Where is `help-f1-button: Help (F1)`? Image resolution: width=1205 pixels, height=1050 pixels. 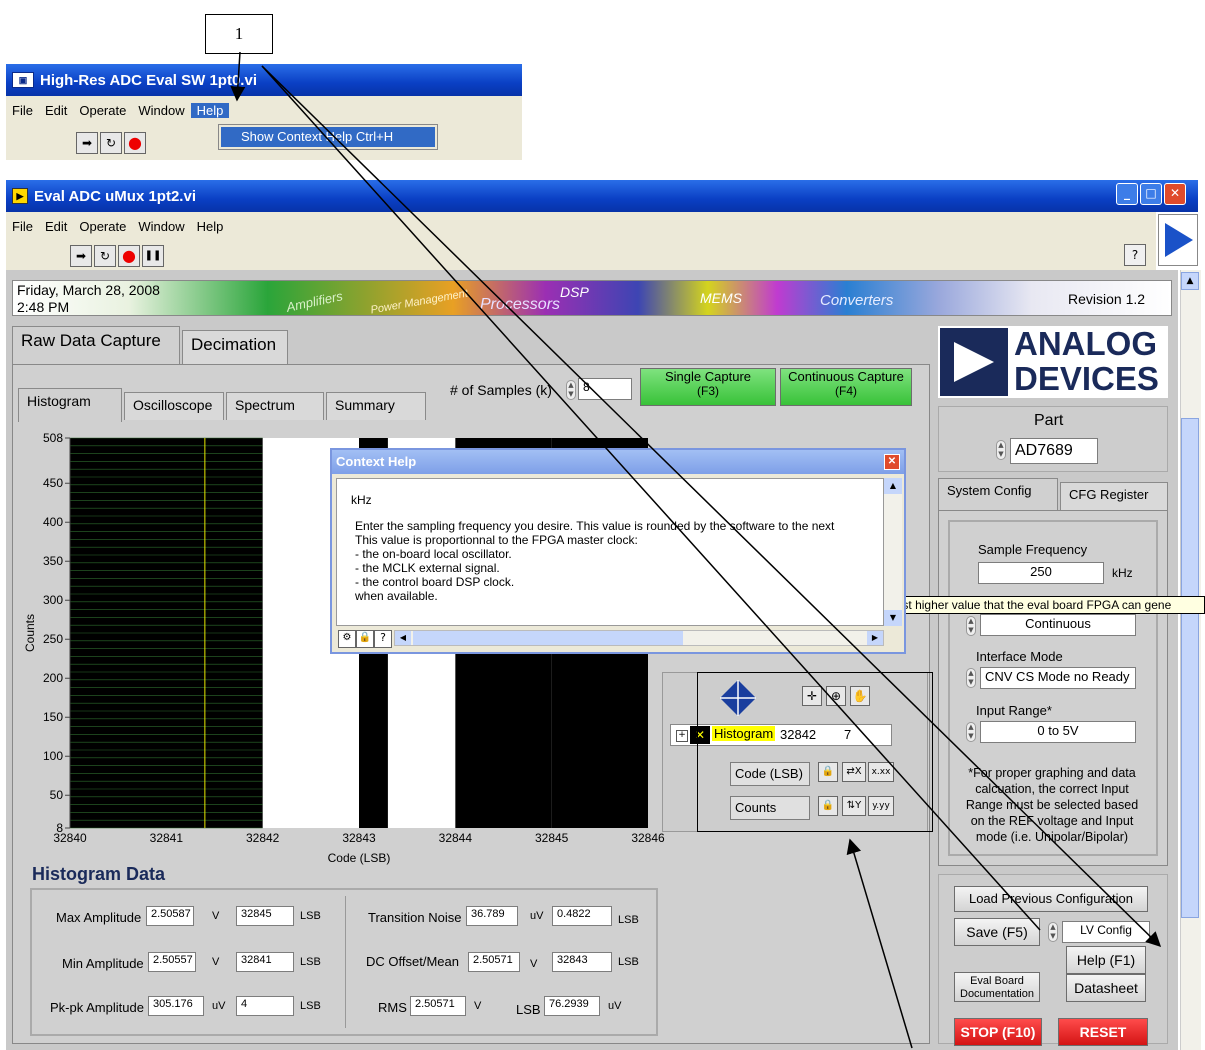 help-f1-button: Help (F1) is located at coordinates (1106, 960).